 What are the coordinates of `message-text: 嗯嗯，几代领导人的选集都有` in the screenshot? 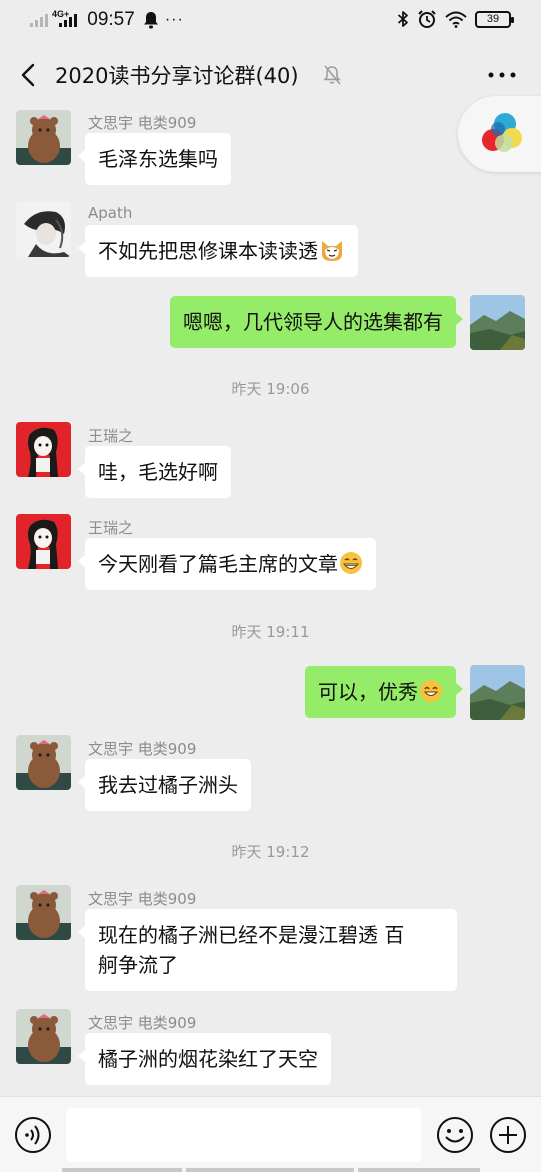 It's located at (313, 322).